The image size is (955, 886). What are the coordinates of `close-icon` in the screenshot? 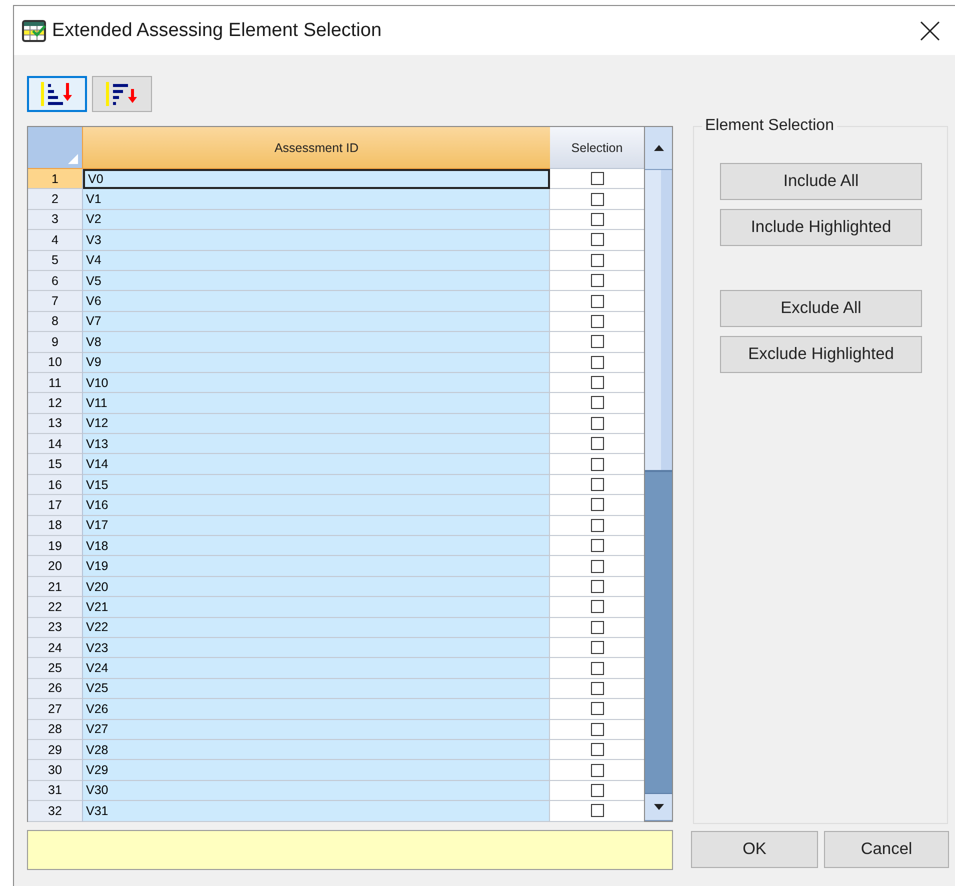 It's located at (930, 31).